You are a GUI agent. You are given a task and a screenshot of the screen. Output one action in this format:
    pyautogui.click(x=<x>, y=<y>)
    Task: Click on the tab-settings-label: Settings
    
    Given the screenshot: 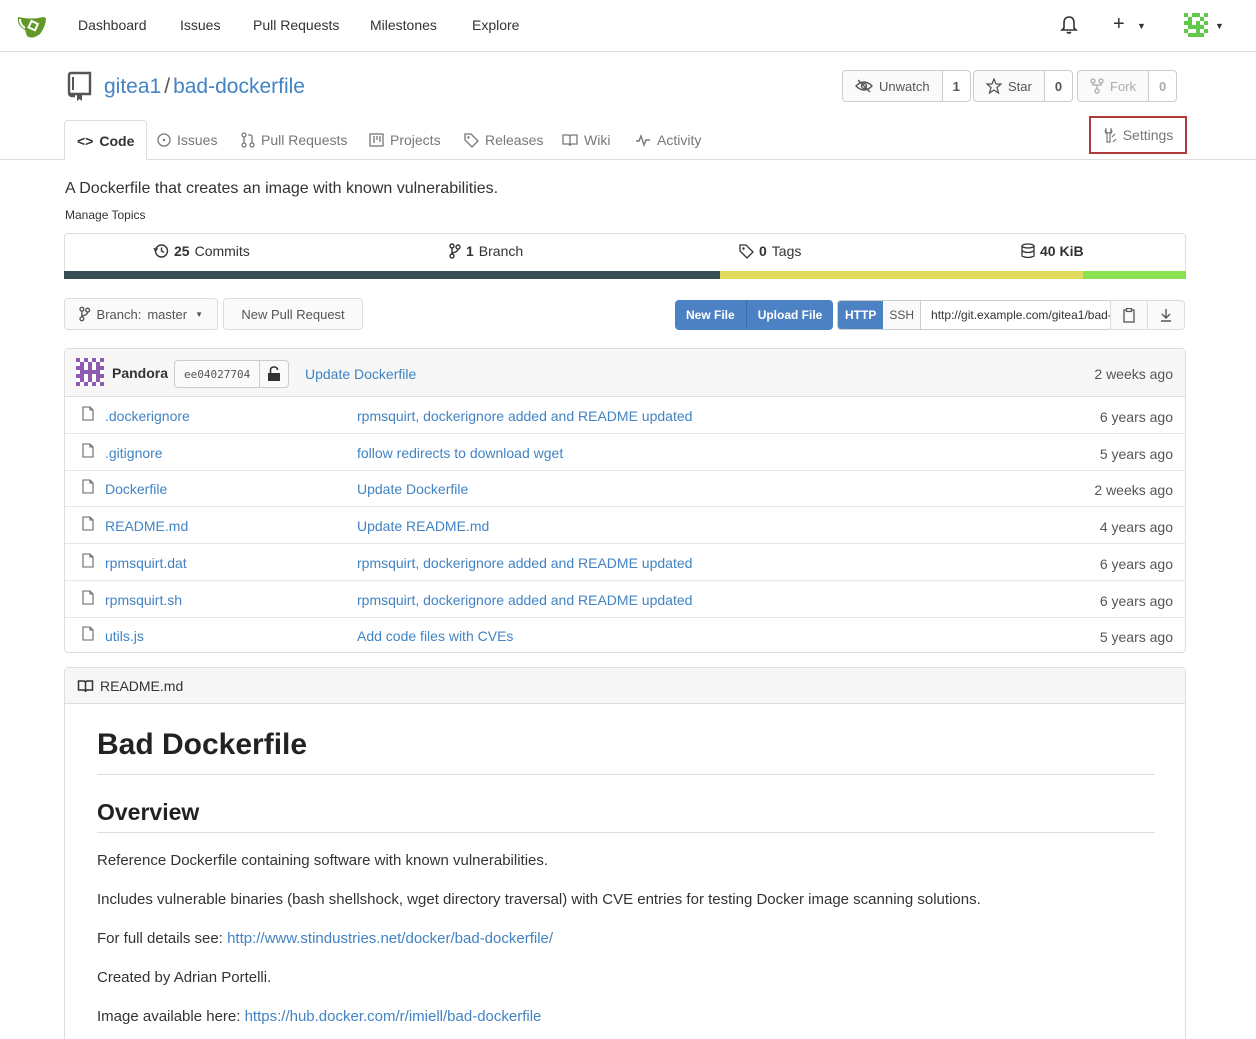 What is the action you would take?
    pyautogui.click(x=1148, y=135)
    